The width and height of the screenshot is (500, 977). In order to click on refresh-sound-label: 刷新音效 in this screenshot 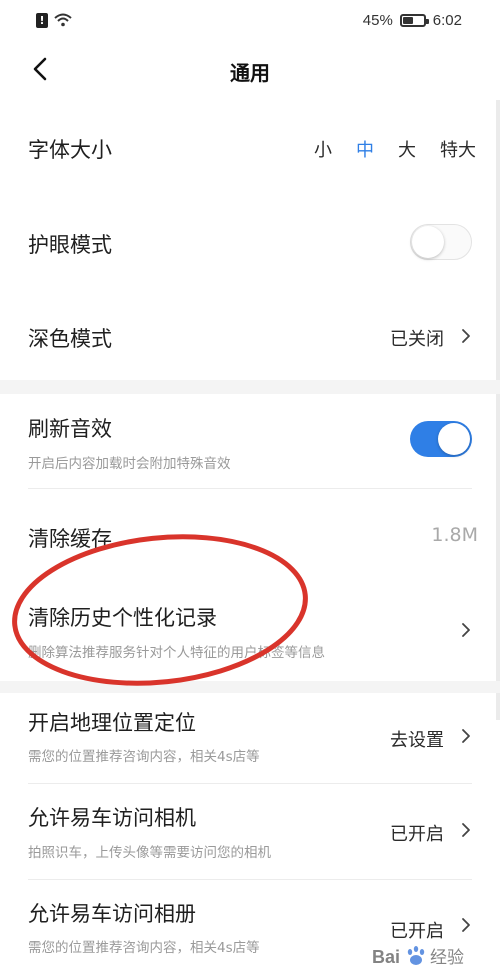, I will do `click(70, 429)`.